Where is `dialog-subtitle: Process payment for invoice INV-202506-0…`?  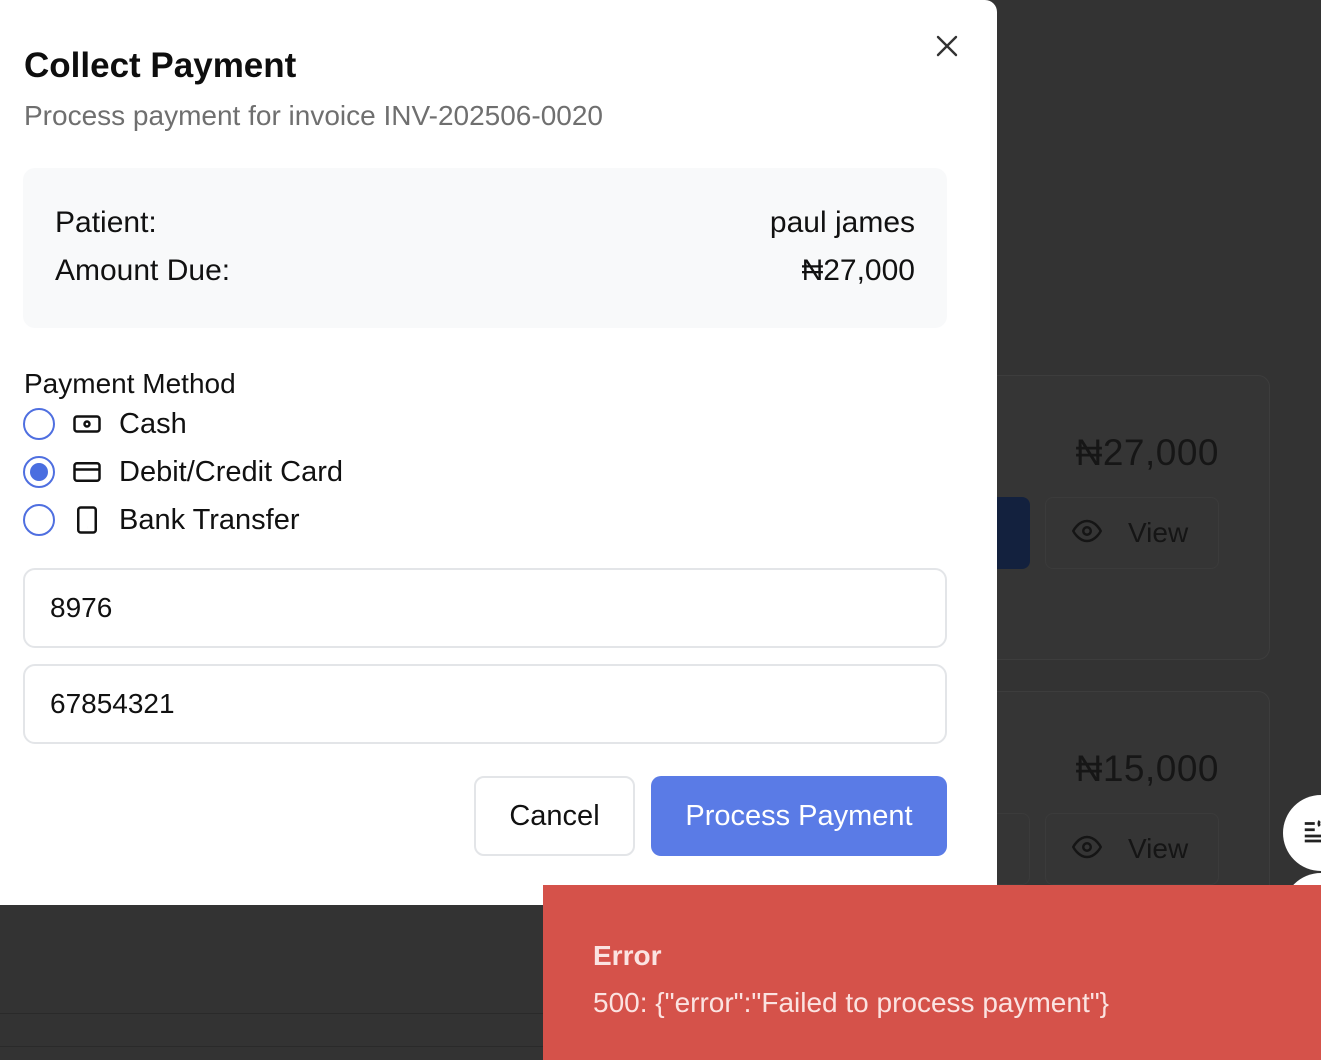
dialog-subtitle: Process payment for invoice INV-202506-0… is located at coordinates (313, 115).